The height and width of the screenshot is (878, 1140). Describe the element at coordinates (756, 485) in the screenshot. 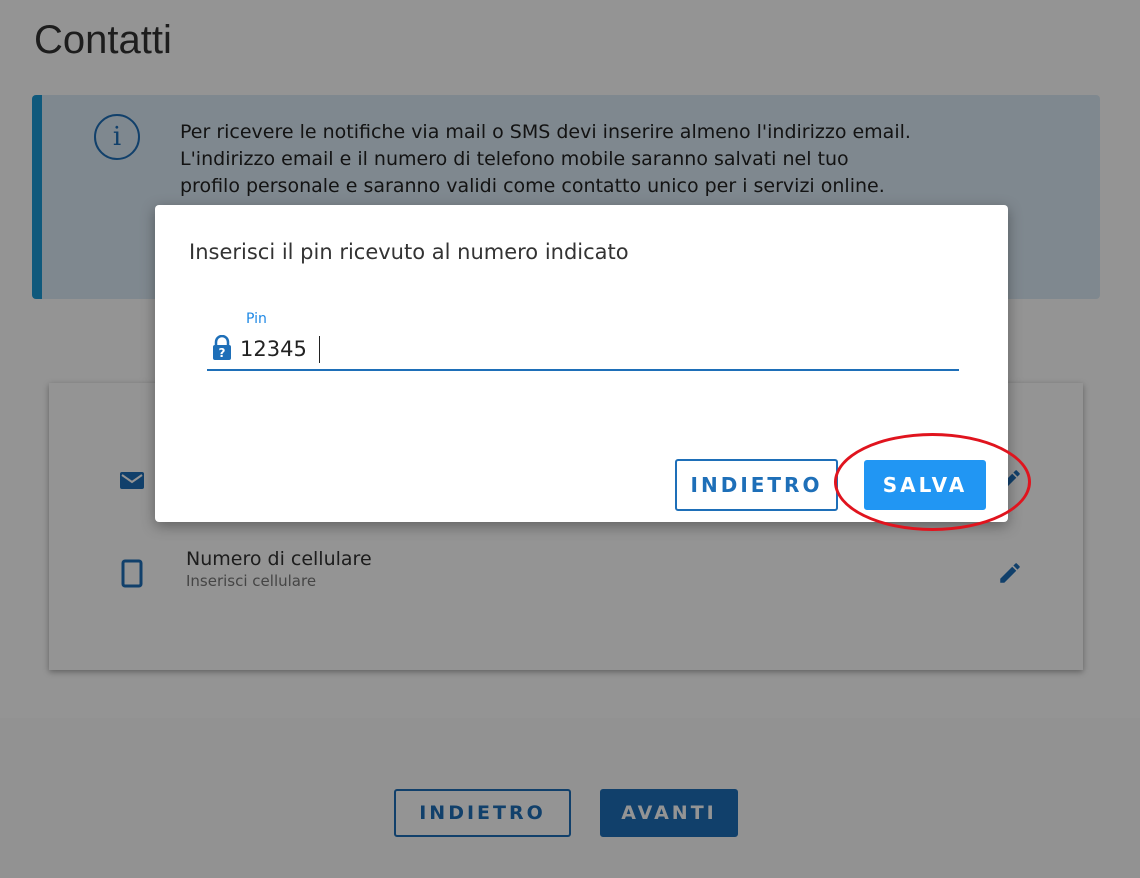

I see `dialog-back-button: INDIETRO` at that location.